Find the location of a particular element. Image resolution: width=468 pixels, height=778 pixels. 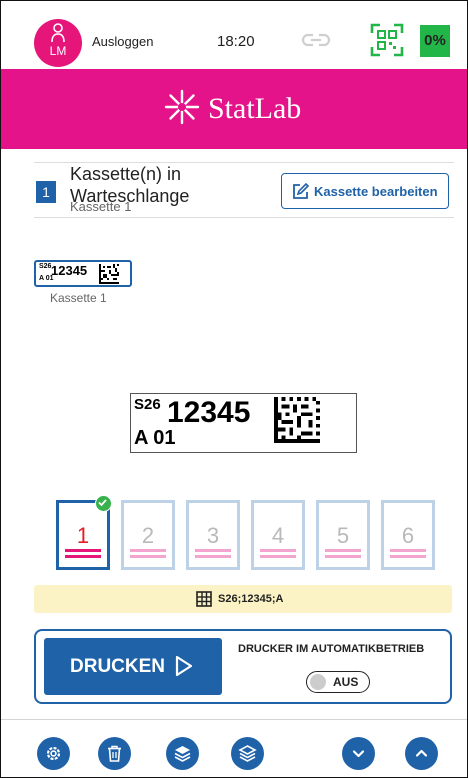

cassette-thumbnail: S26 12345 A 01 is located at coordinates (83, 273).